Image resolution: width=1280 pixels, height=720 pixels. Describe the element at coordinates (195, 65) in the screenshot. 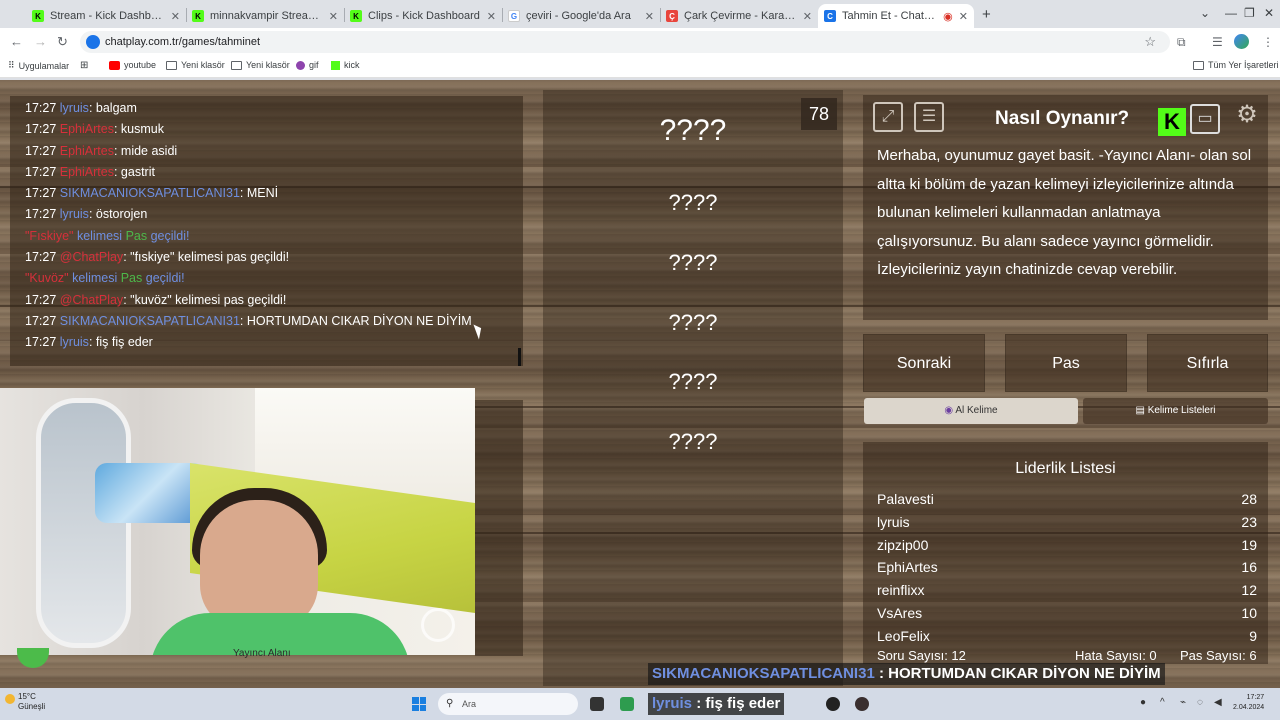

I see `folder-bookmark-1: Yeni klasör` at that location.